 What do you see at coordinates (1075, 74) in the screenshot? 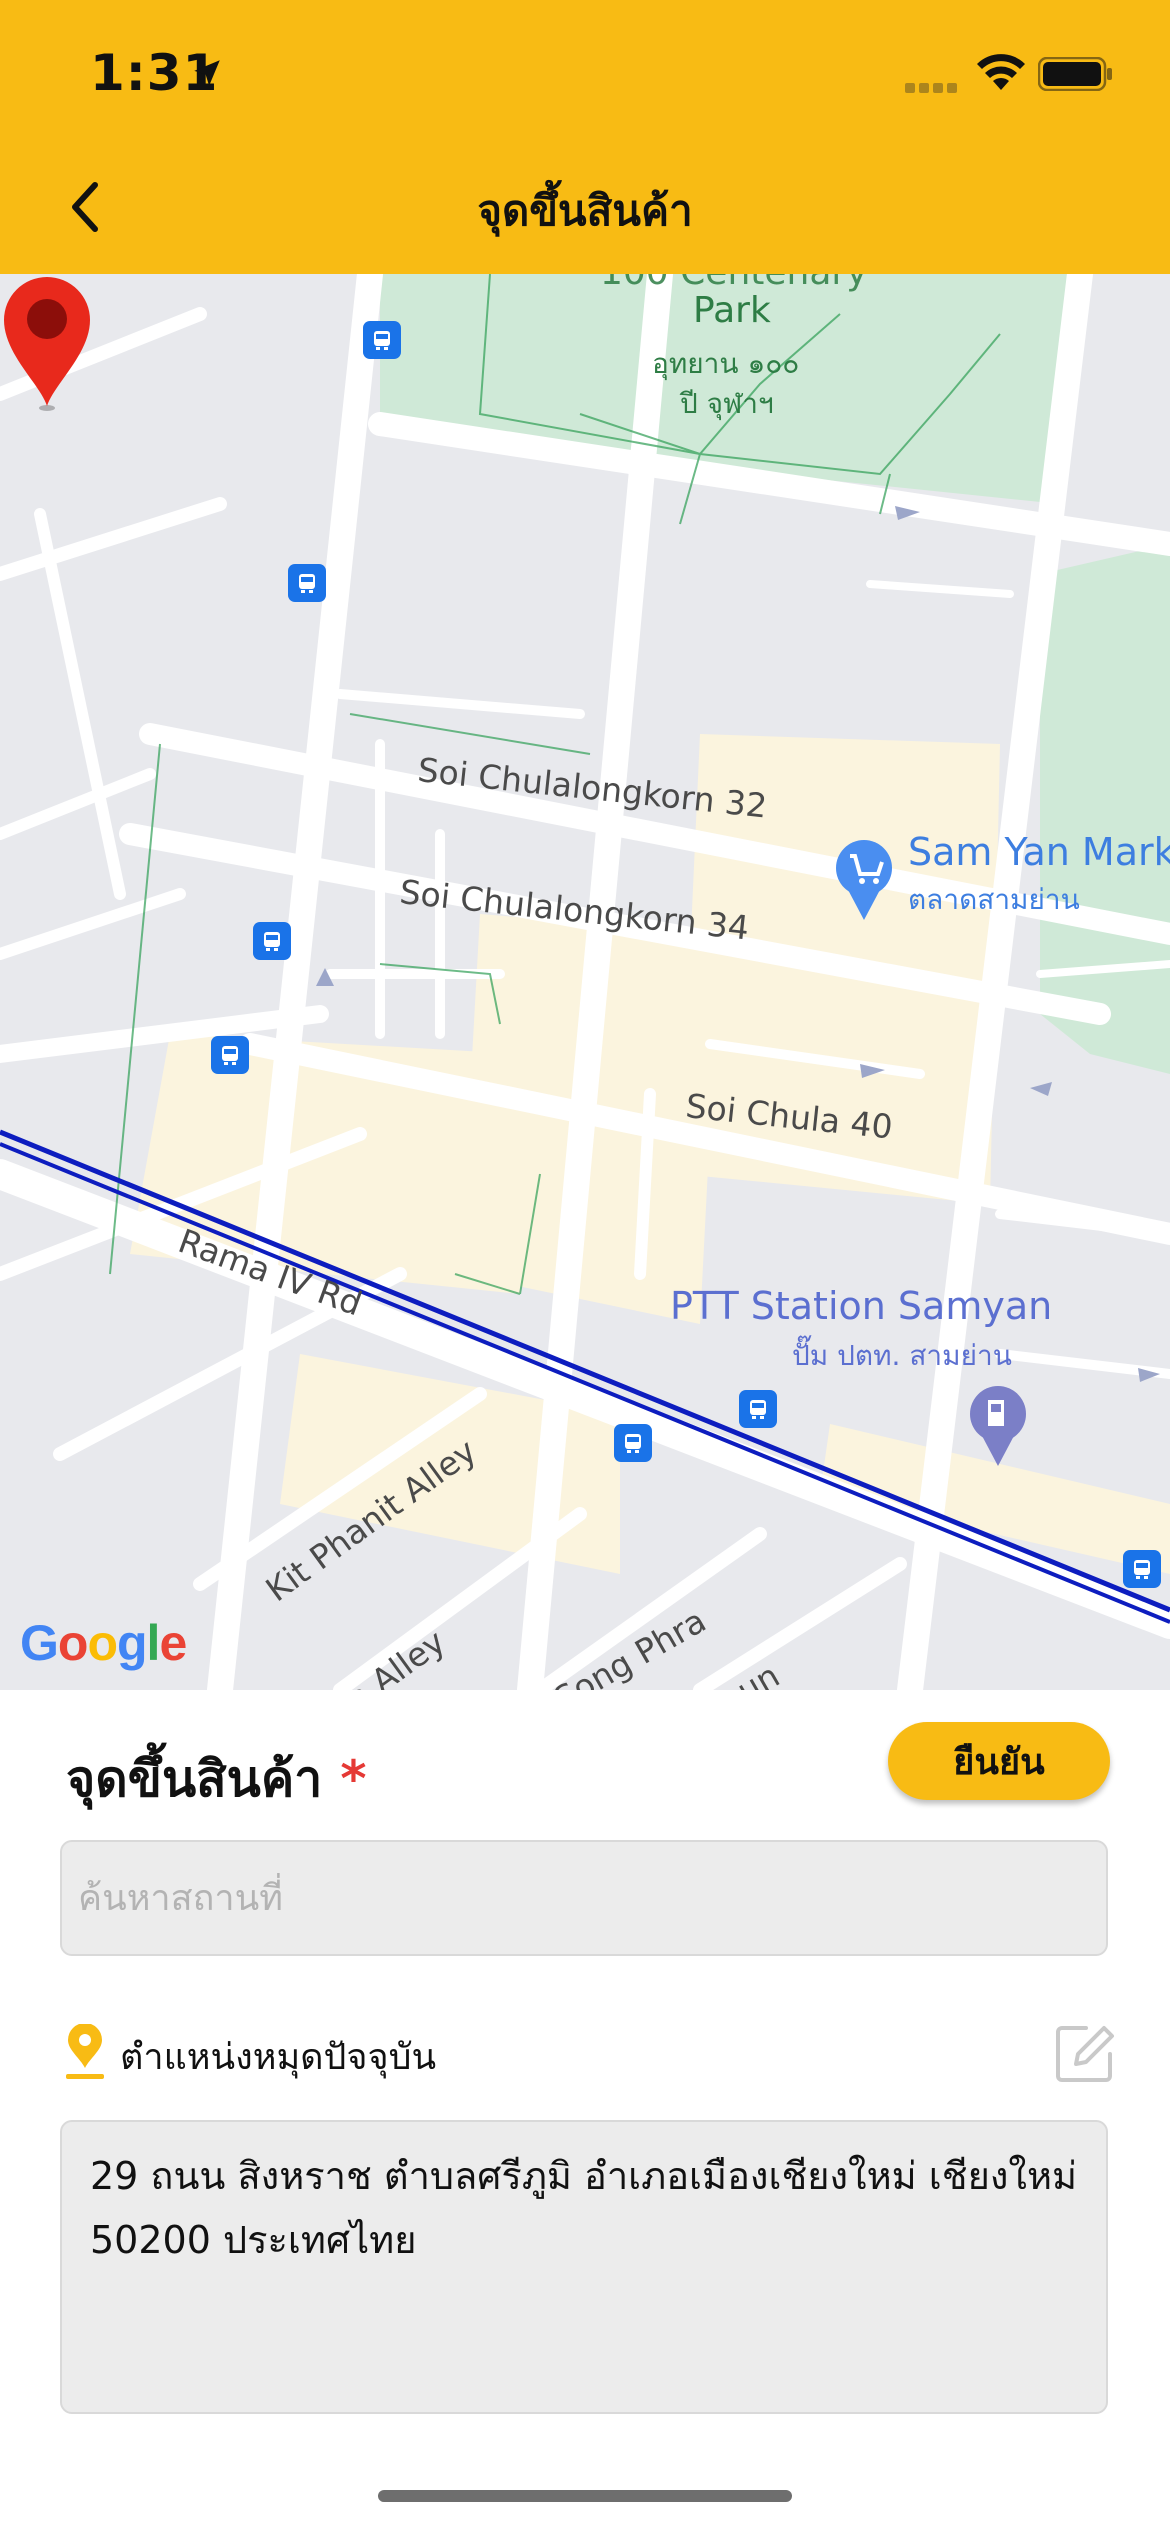
I see `battery-icon` at bounding box center [1075, 74].